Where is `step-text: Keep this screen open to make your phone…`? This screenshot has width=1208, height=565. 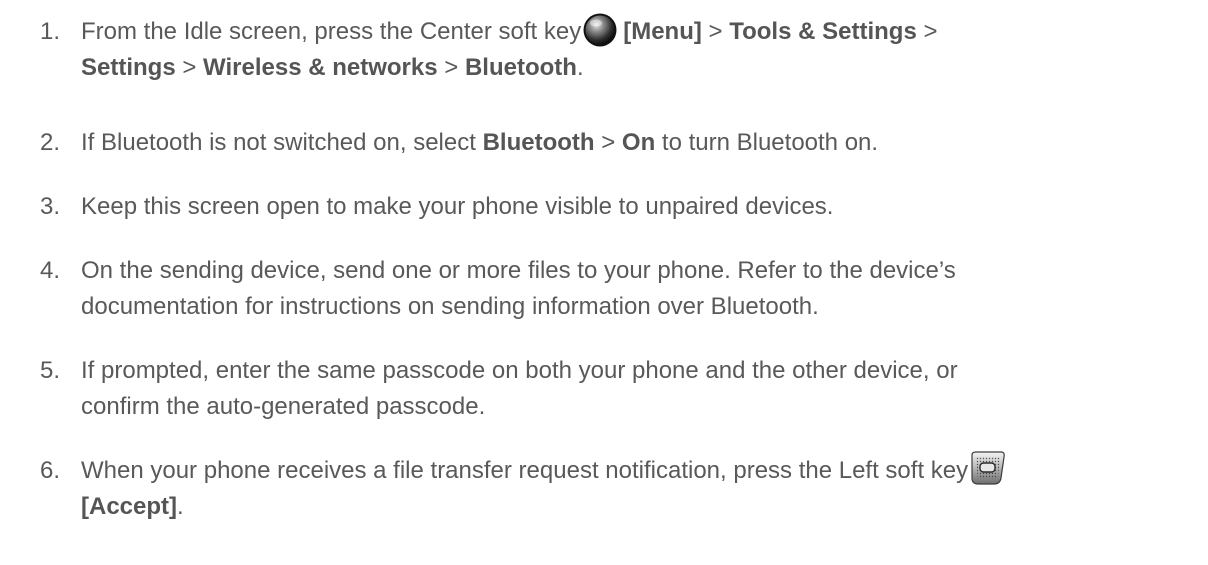
step-text: Keep this screen open to make your phone… is located at coordinates (633, 207).